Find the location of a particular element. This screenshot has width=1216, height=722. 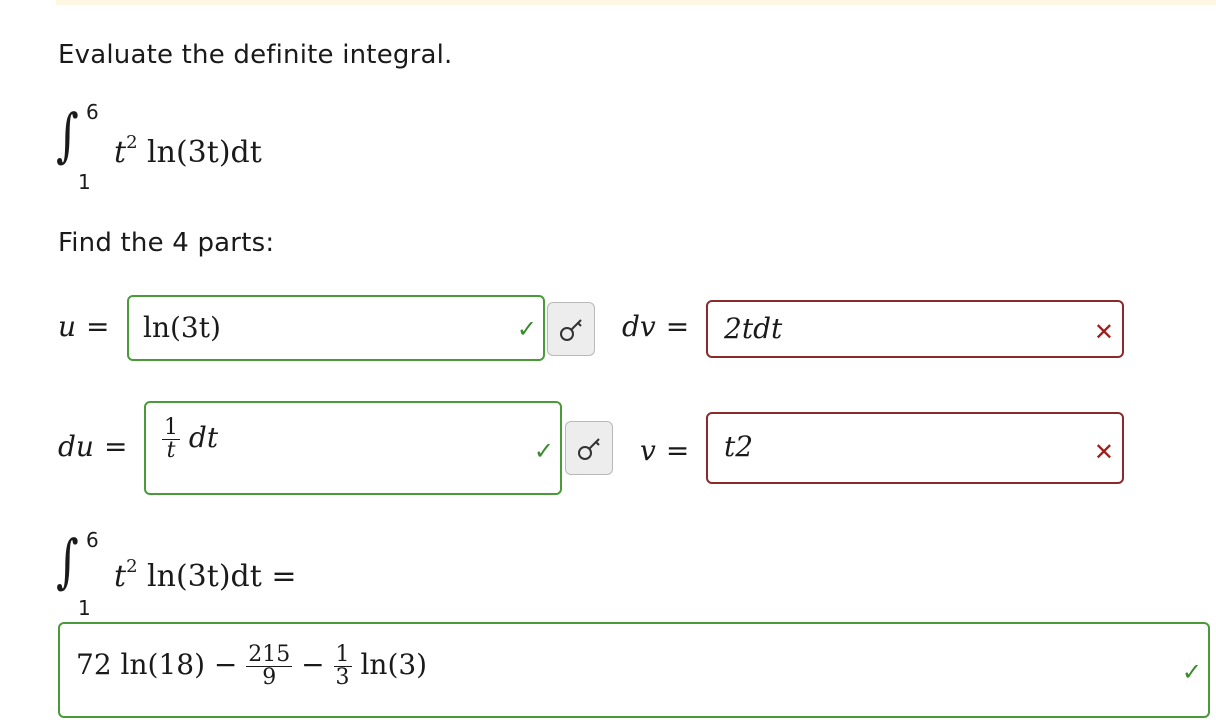

result-integral-expression: ∫ 6 1 t2 ln(3t)dt = is located at coordinates (206, 574).